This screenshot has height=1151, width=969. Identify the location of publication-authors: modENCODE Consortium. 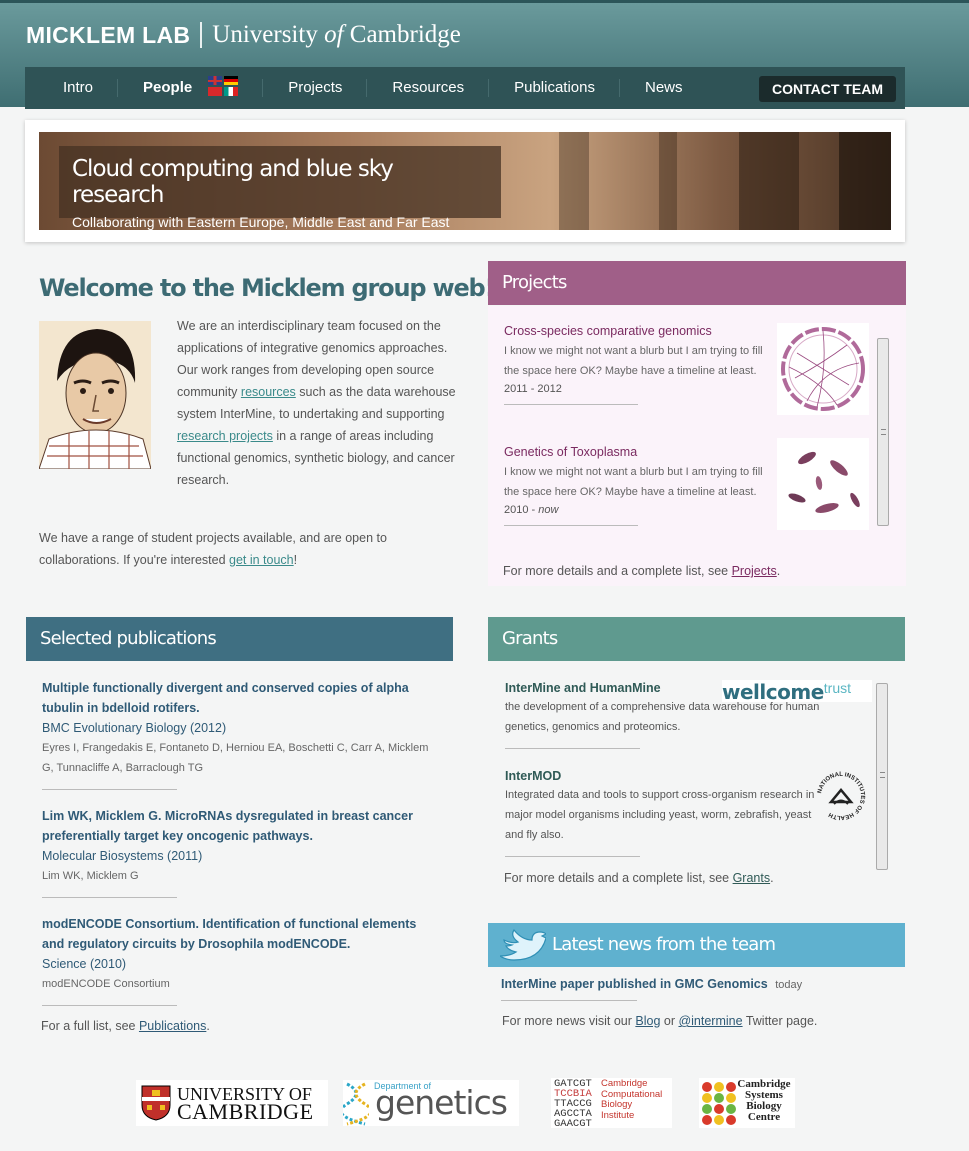
(106, 984).